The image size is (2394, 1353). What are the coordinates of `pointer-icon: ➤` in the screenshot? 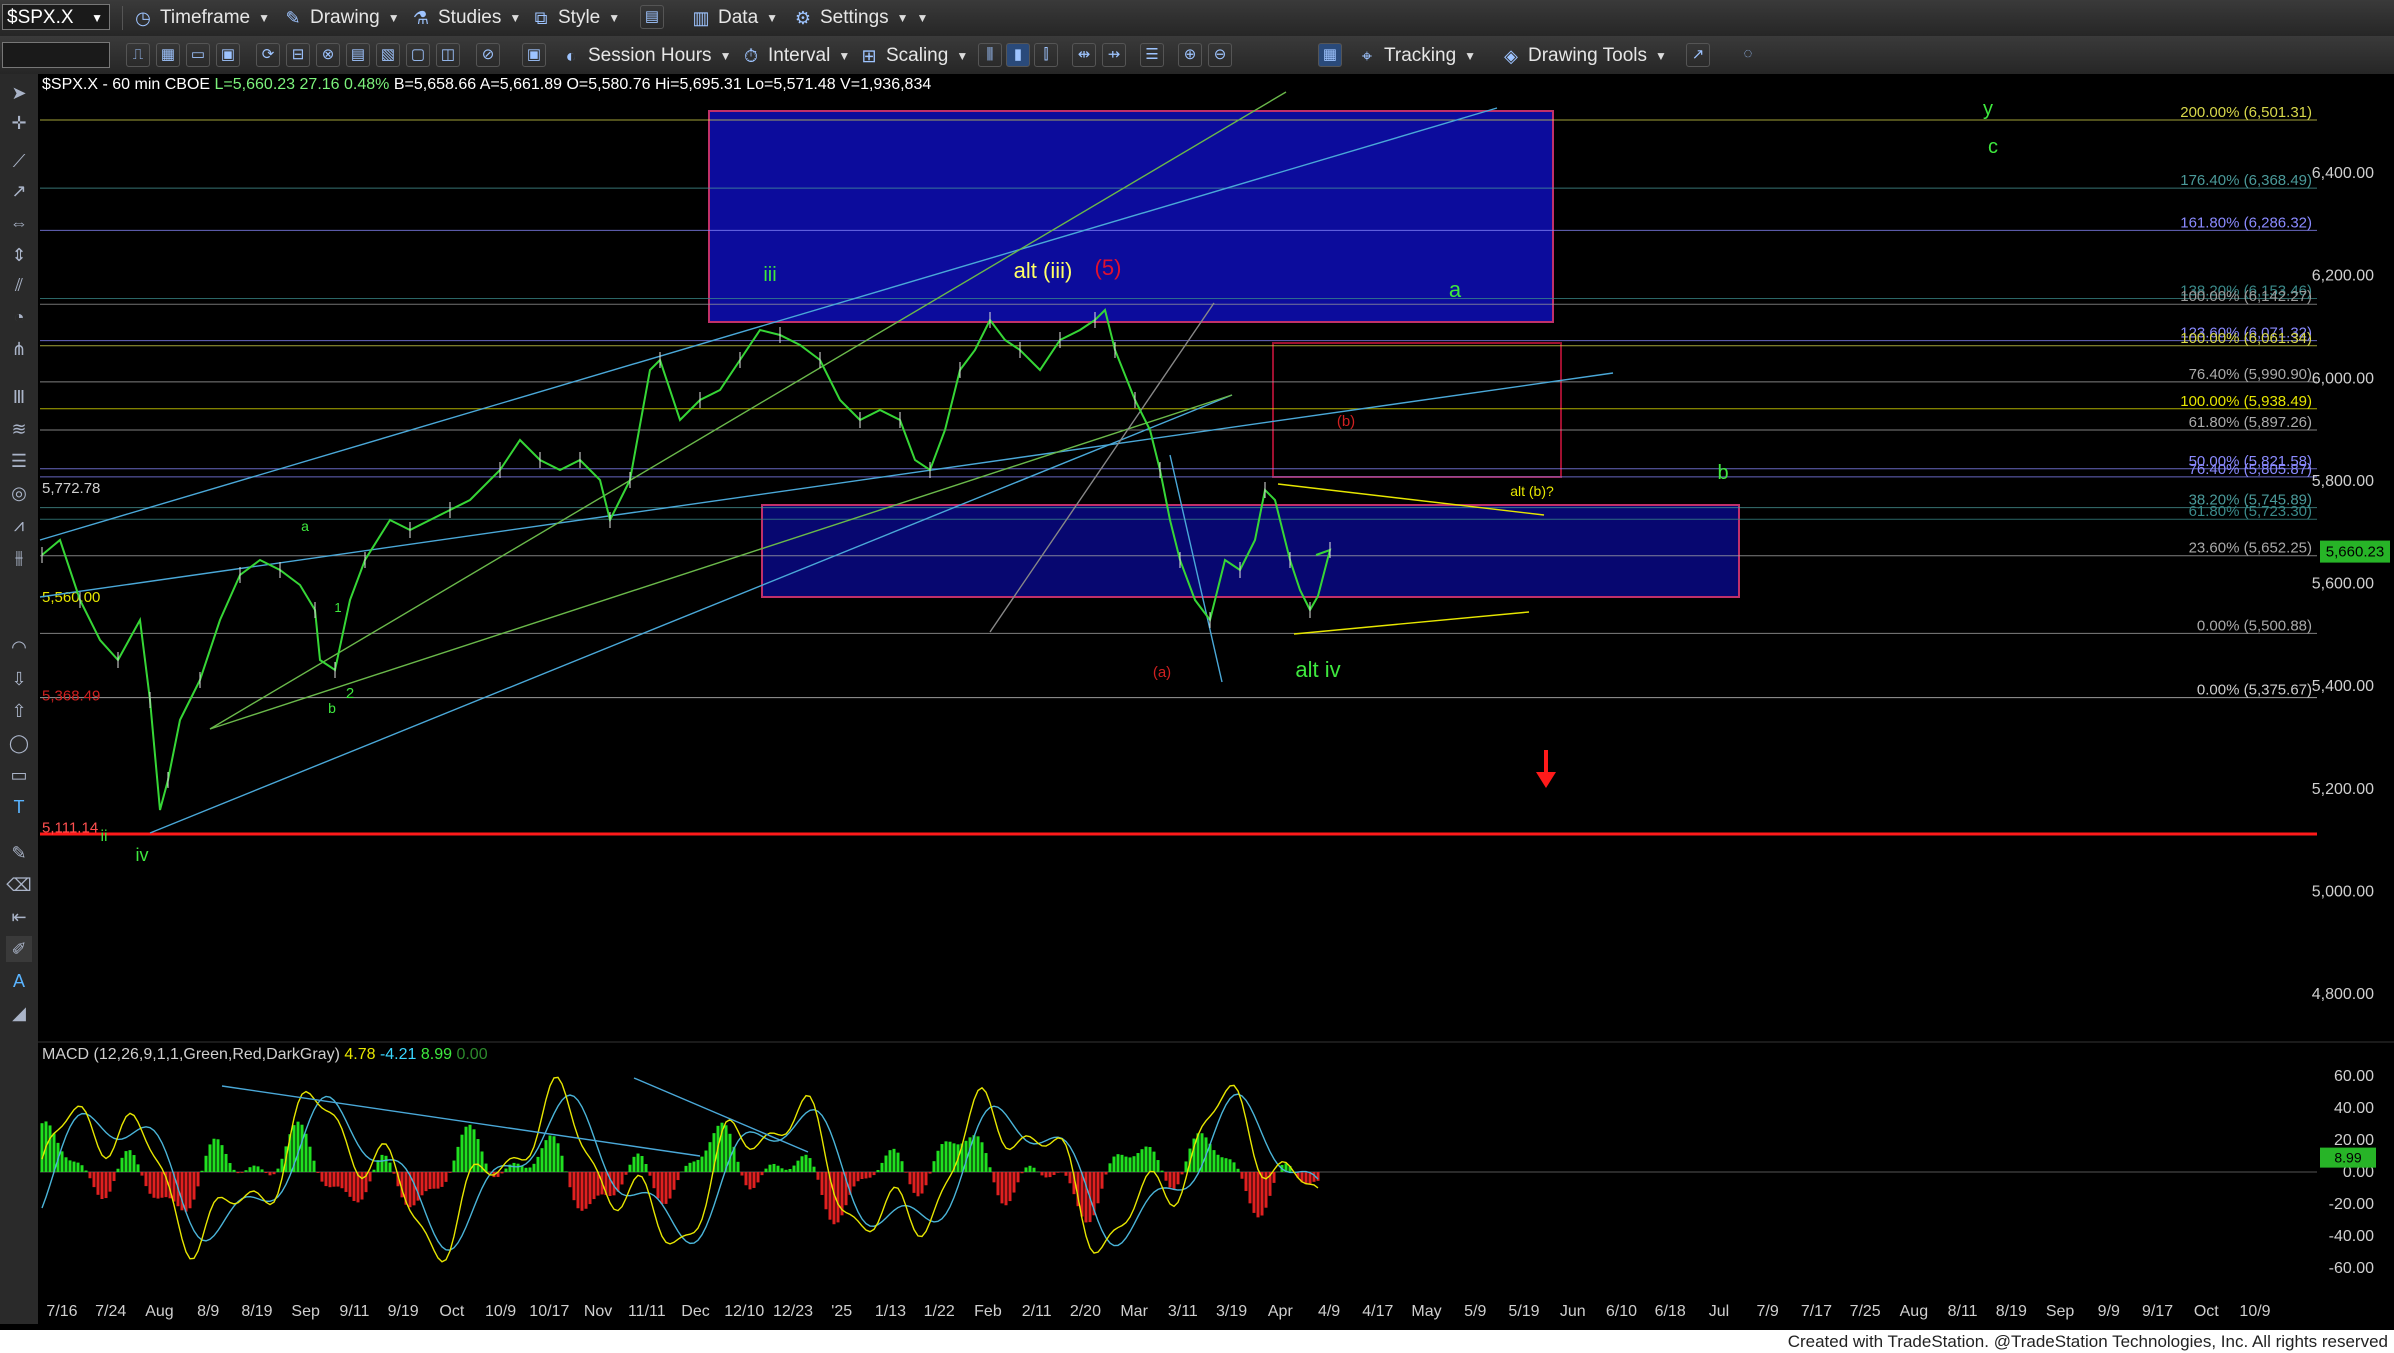 It's located at (19, 93).